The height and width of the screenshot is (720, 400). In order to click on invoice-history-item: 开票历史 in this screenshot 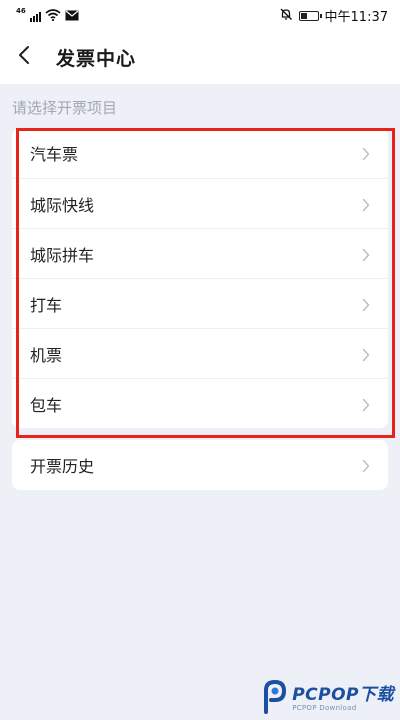, I will do `click(200, 465)`.